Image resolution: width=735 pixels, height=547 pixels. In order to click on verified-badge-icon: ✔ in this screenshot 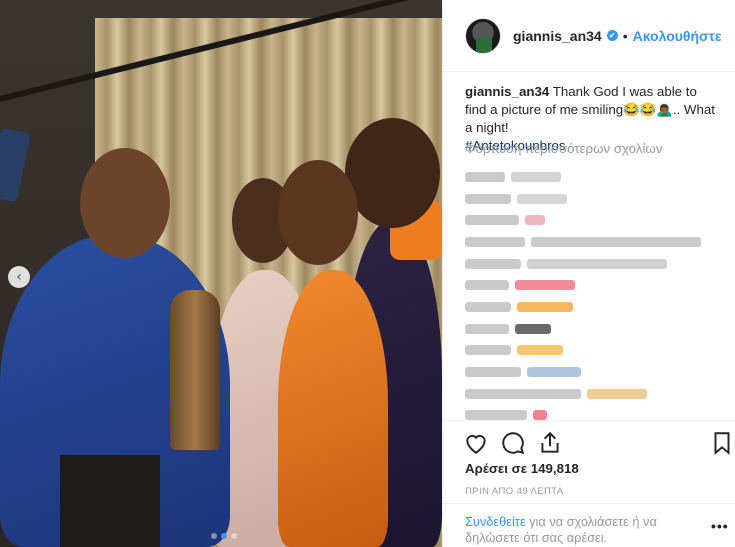, I will do `click(612, 35)`.